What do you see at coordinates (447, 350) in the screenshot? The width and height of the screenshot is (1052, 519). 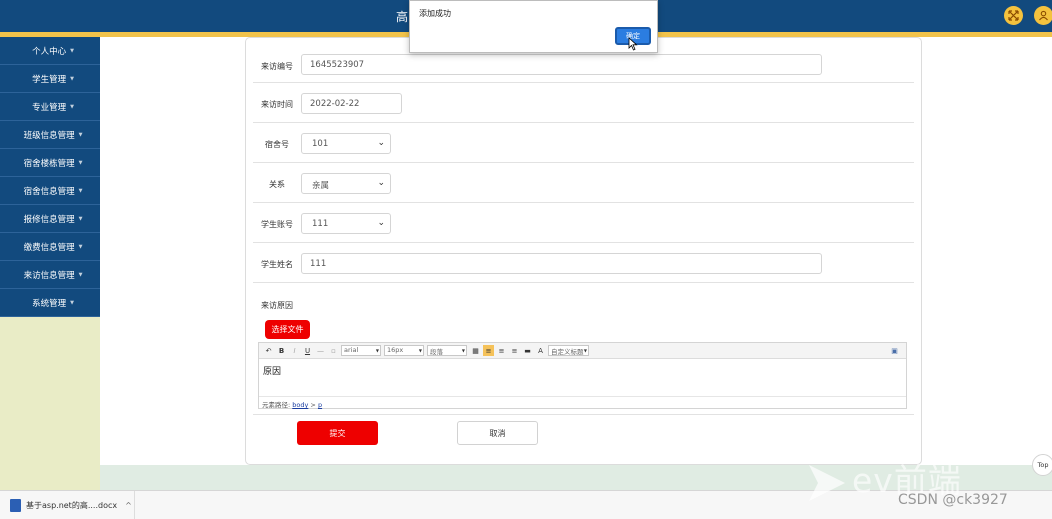 I see `paragraph-select: 段落 ▼` at bounding box center [447, 350].